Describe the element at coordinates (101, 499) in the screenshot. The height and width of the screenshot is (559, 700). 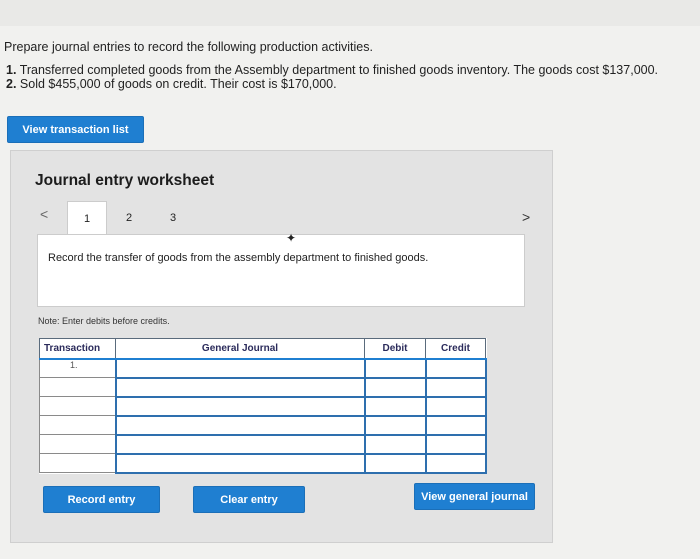
I see `record-entry-button: Record entry` at that location.